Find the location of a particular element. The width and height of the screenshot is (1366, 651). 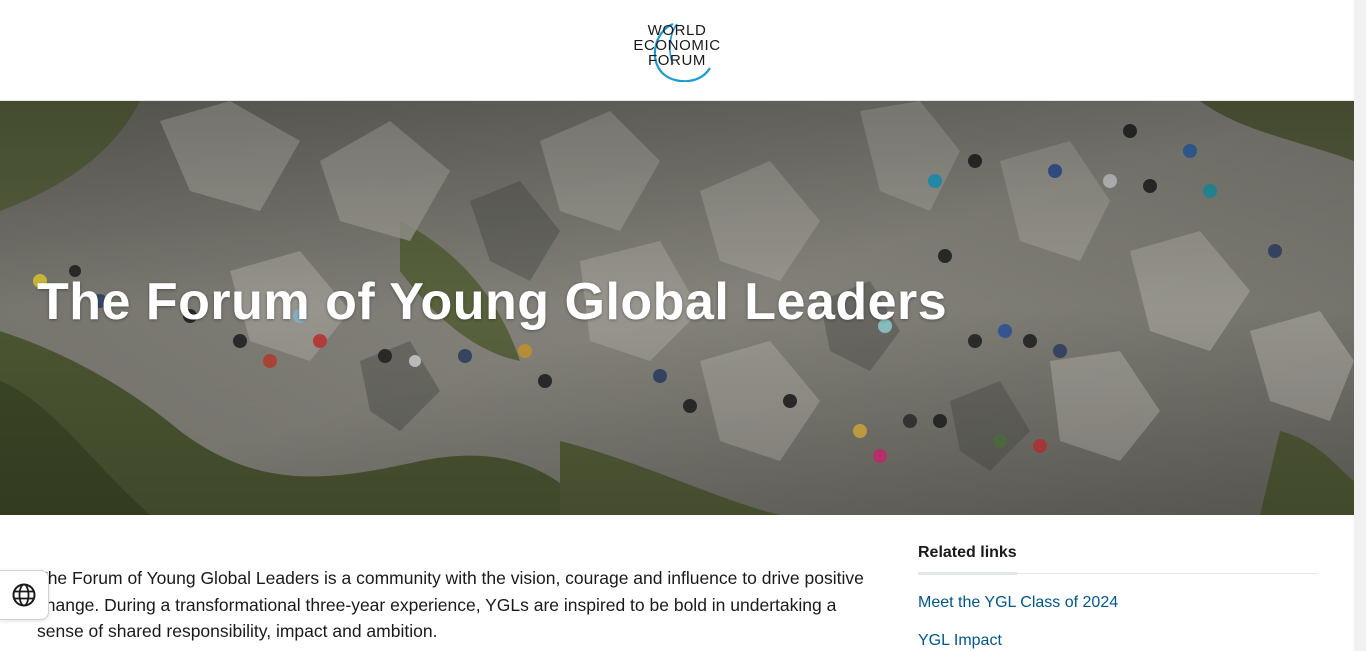

related-link-ygl-class-2024: Meet the YGL Class of 2024 is located at coordinates (1117, 603).